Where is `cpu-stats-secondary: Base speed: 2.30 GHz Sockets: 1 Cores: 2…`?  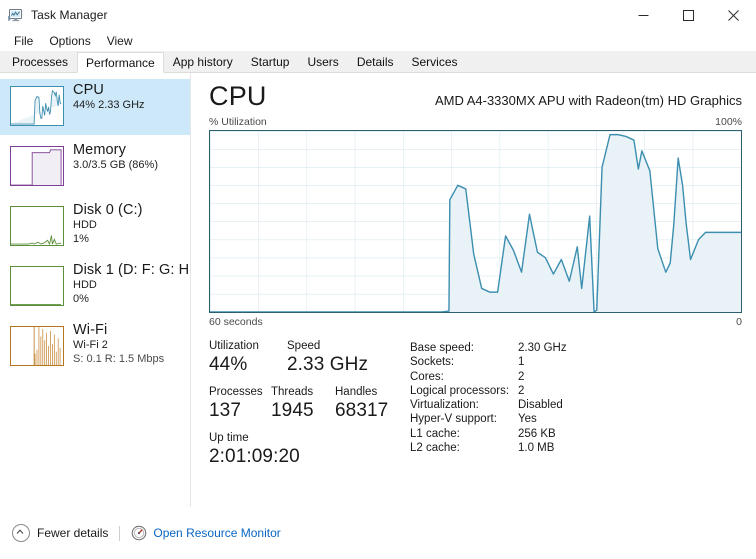
cpu-stats-secondary: Base speed: 2.30 GHz Sockets: 1 Cores: 2… is located at coordinates (573, 408).